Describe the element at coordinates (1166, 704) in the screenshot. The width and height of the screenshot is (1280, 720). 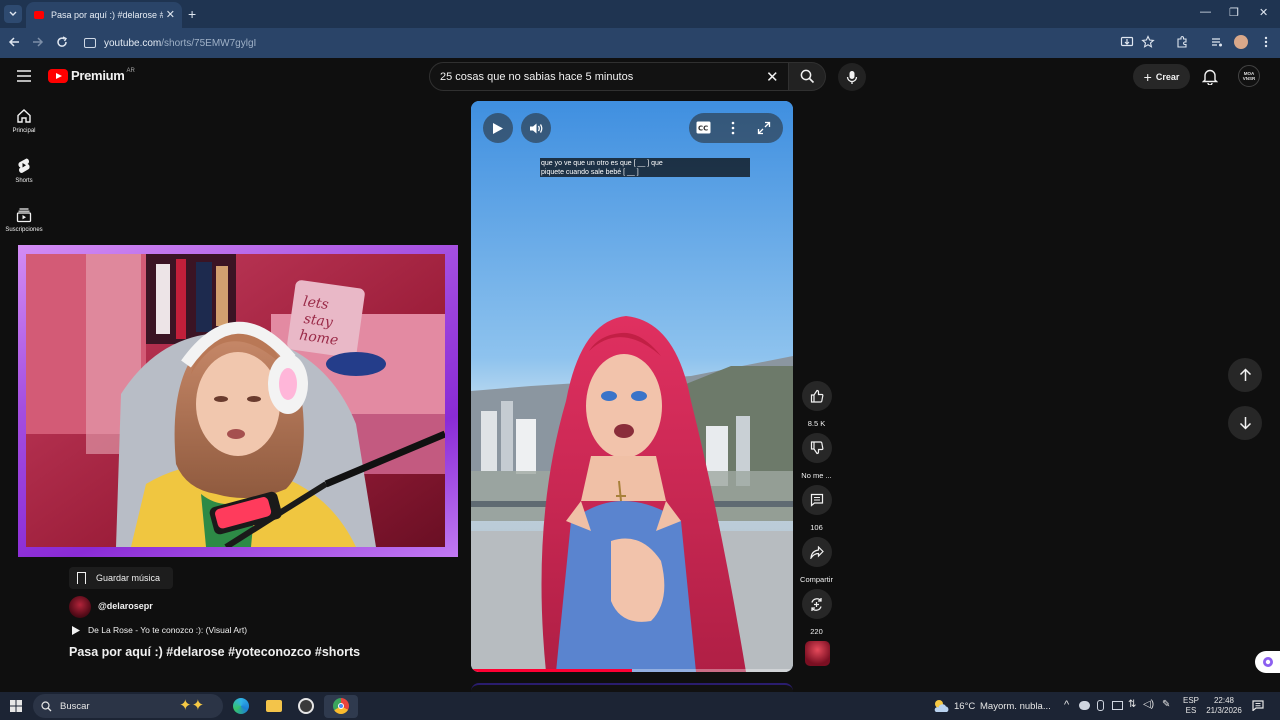
I see `pen-tray-icon: ✎` at that location.